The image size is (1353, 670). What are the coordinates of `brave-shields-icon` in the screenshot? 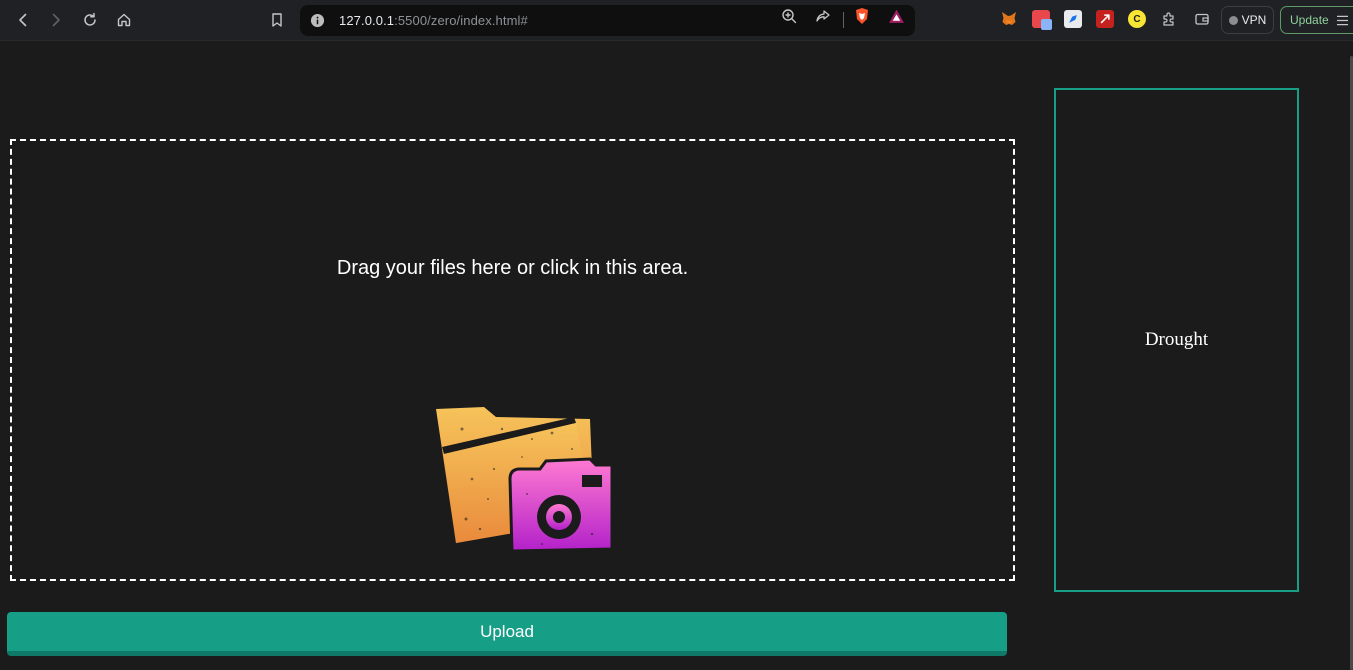 It's located at (862, 16).